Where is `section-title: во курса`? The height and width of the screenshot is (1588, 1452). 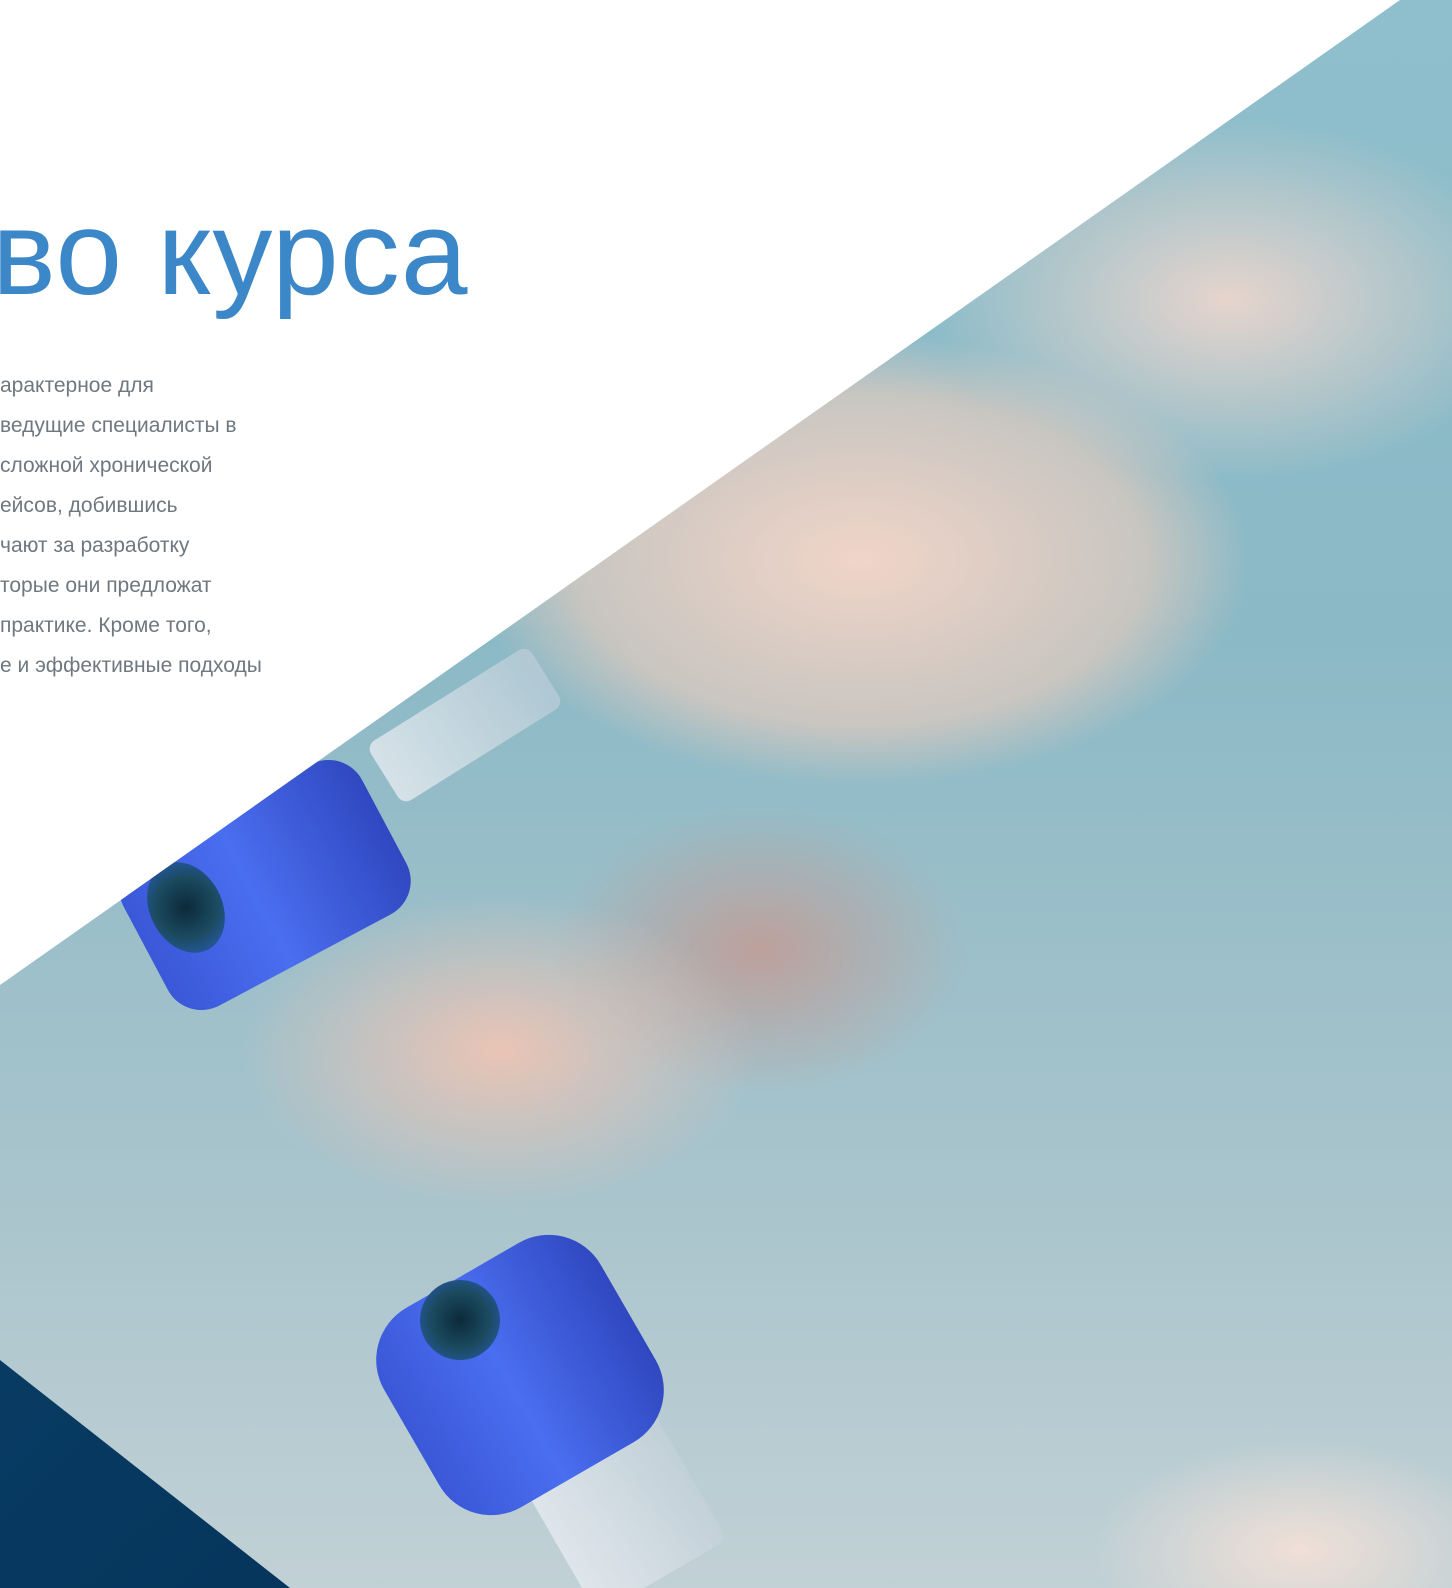 section-title: во курса is located at coordinates (234, 253).